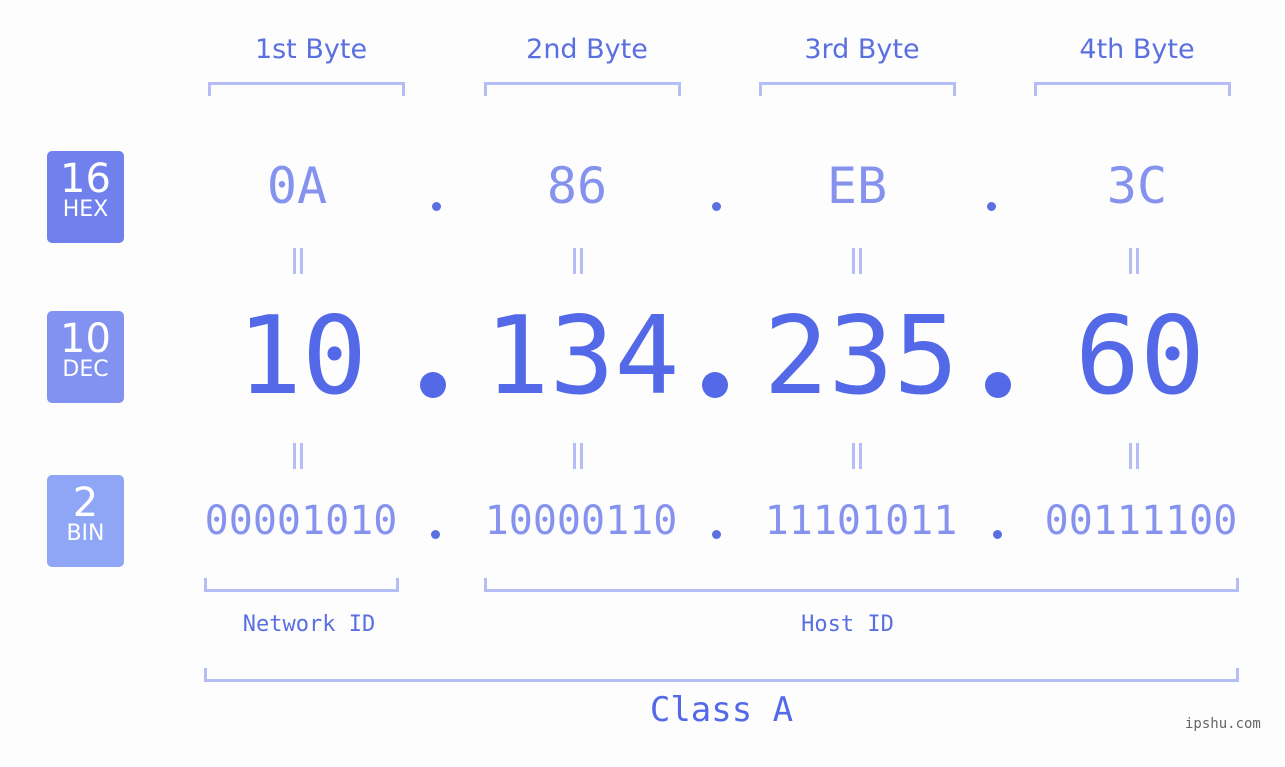  Describe the element at coordinates (857, 186) in the screenshot. I see `hex-byte-3: EB` at that location.